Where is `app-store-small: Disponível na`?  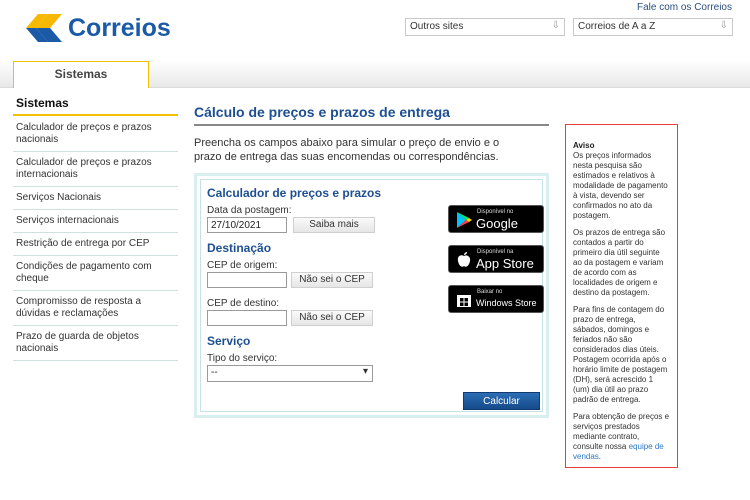
app-store-small: Disponível na is located at coordinates (495, 252).